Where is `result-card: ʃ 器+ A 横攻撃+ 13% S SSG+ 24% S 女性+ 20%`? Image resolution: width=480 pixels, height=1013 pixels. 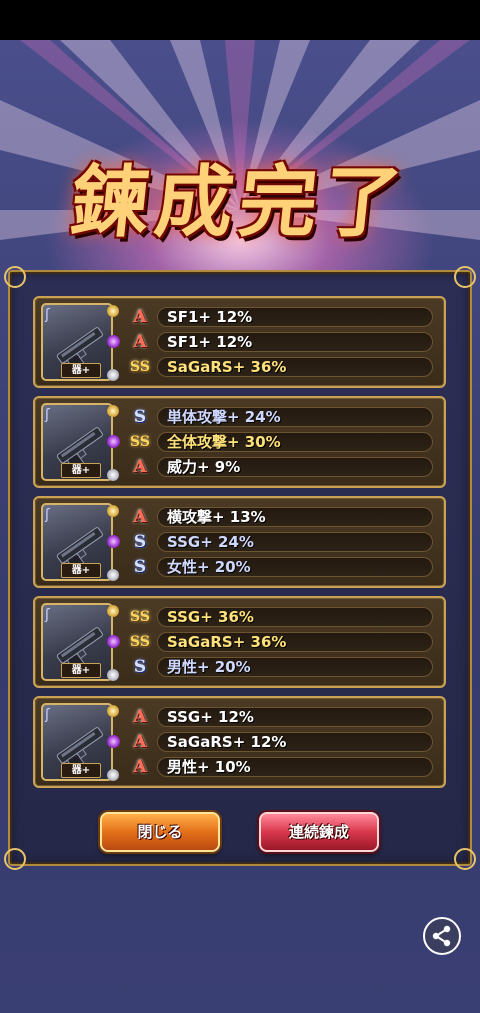 result-card: ʃ 器+ A 横攻撃+ 13% S SSG+ 24% S 女性+ 20% is located at coordinates (239, 542).